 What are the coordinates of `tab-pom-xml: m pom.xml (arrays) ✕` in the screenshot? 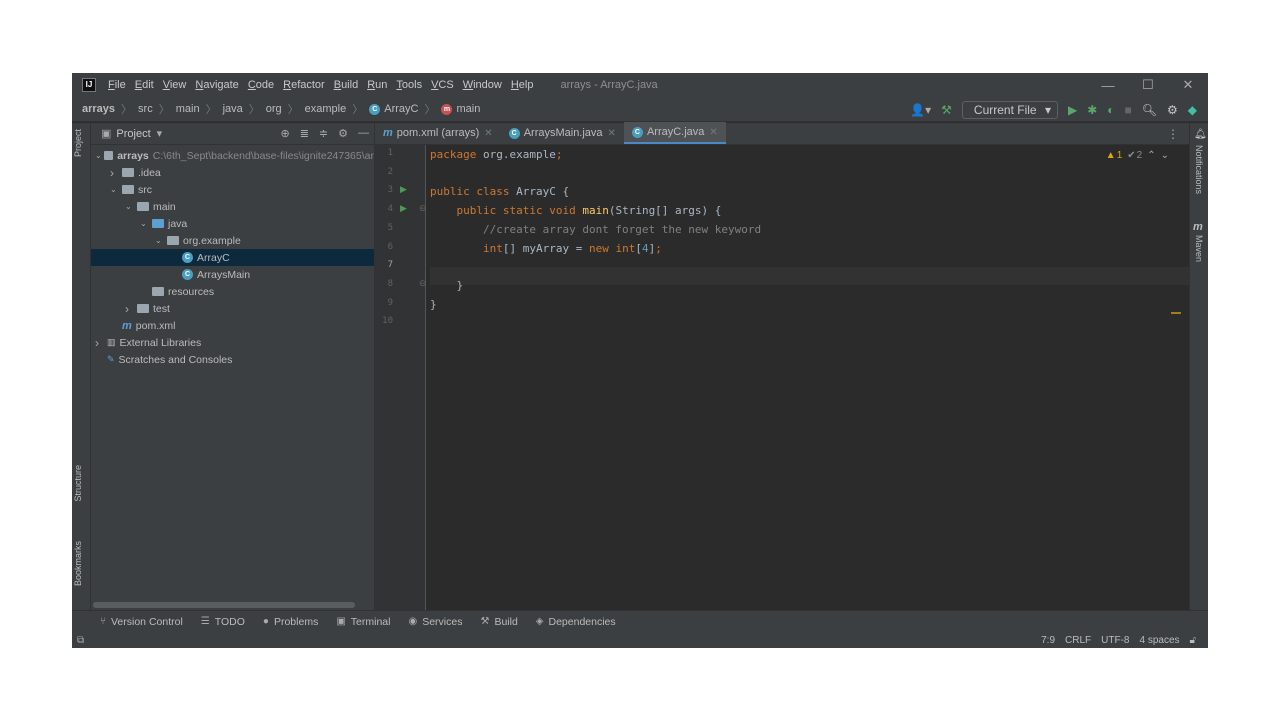 It's located at (438, 133).